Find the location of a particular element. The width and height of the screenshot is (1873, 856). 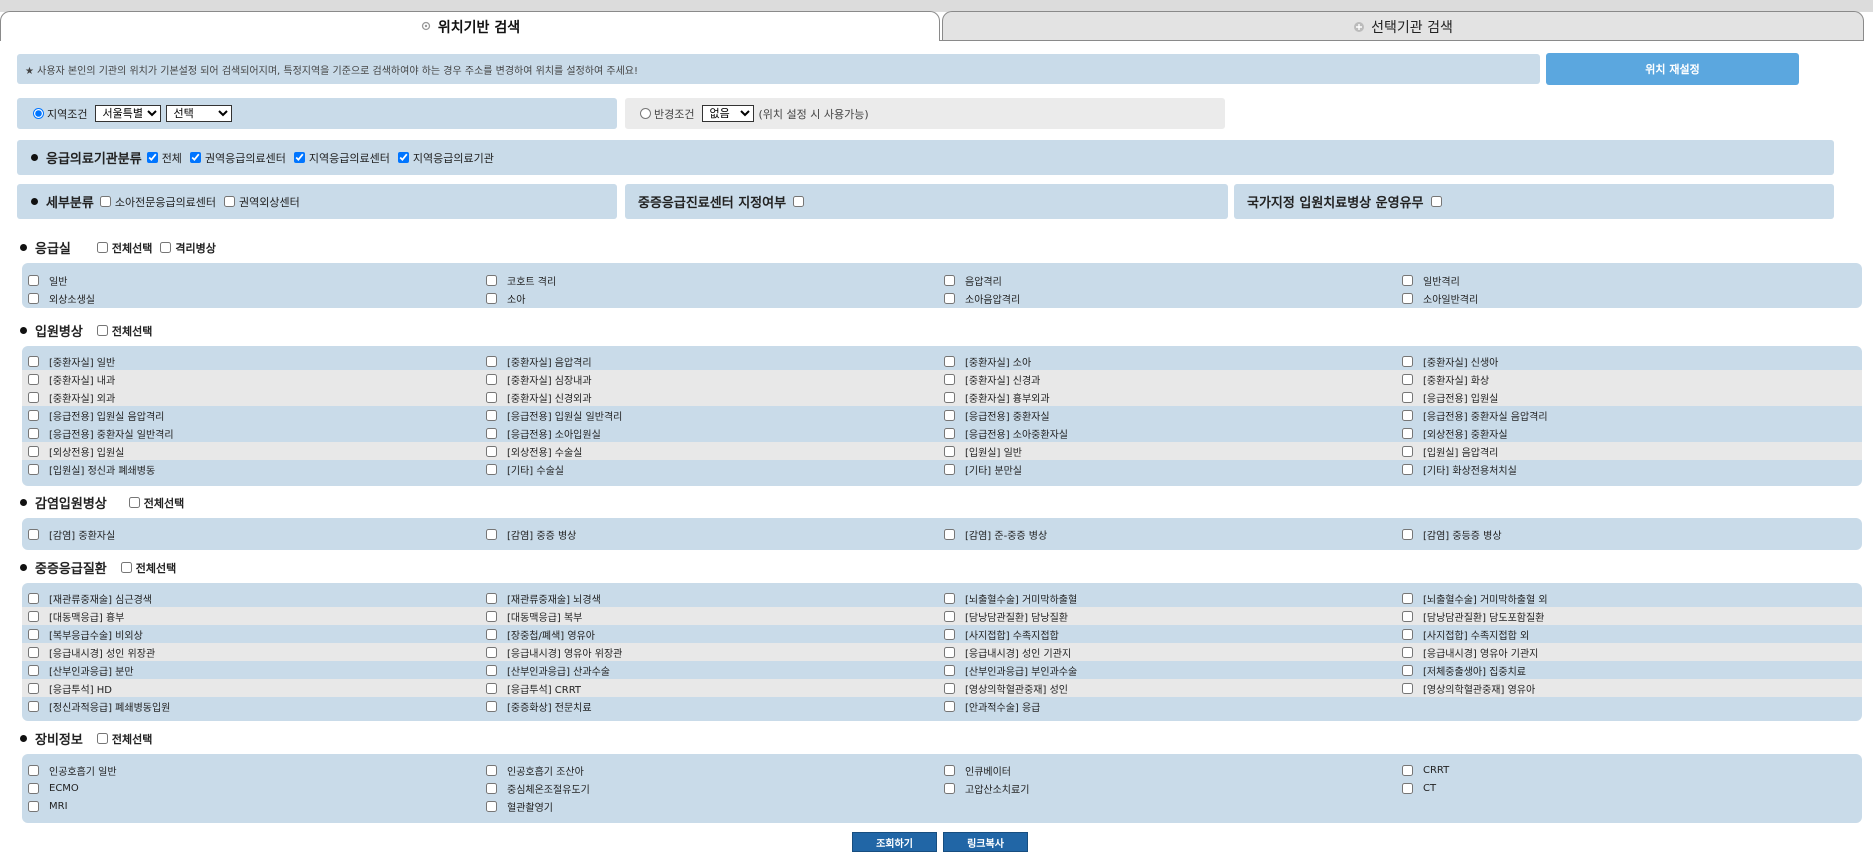

inpatient-option: [중환자실] 음압격리 is located at coordinates (539, 361).